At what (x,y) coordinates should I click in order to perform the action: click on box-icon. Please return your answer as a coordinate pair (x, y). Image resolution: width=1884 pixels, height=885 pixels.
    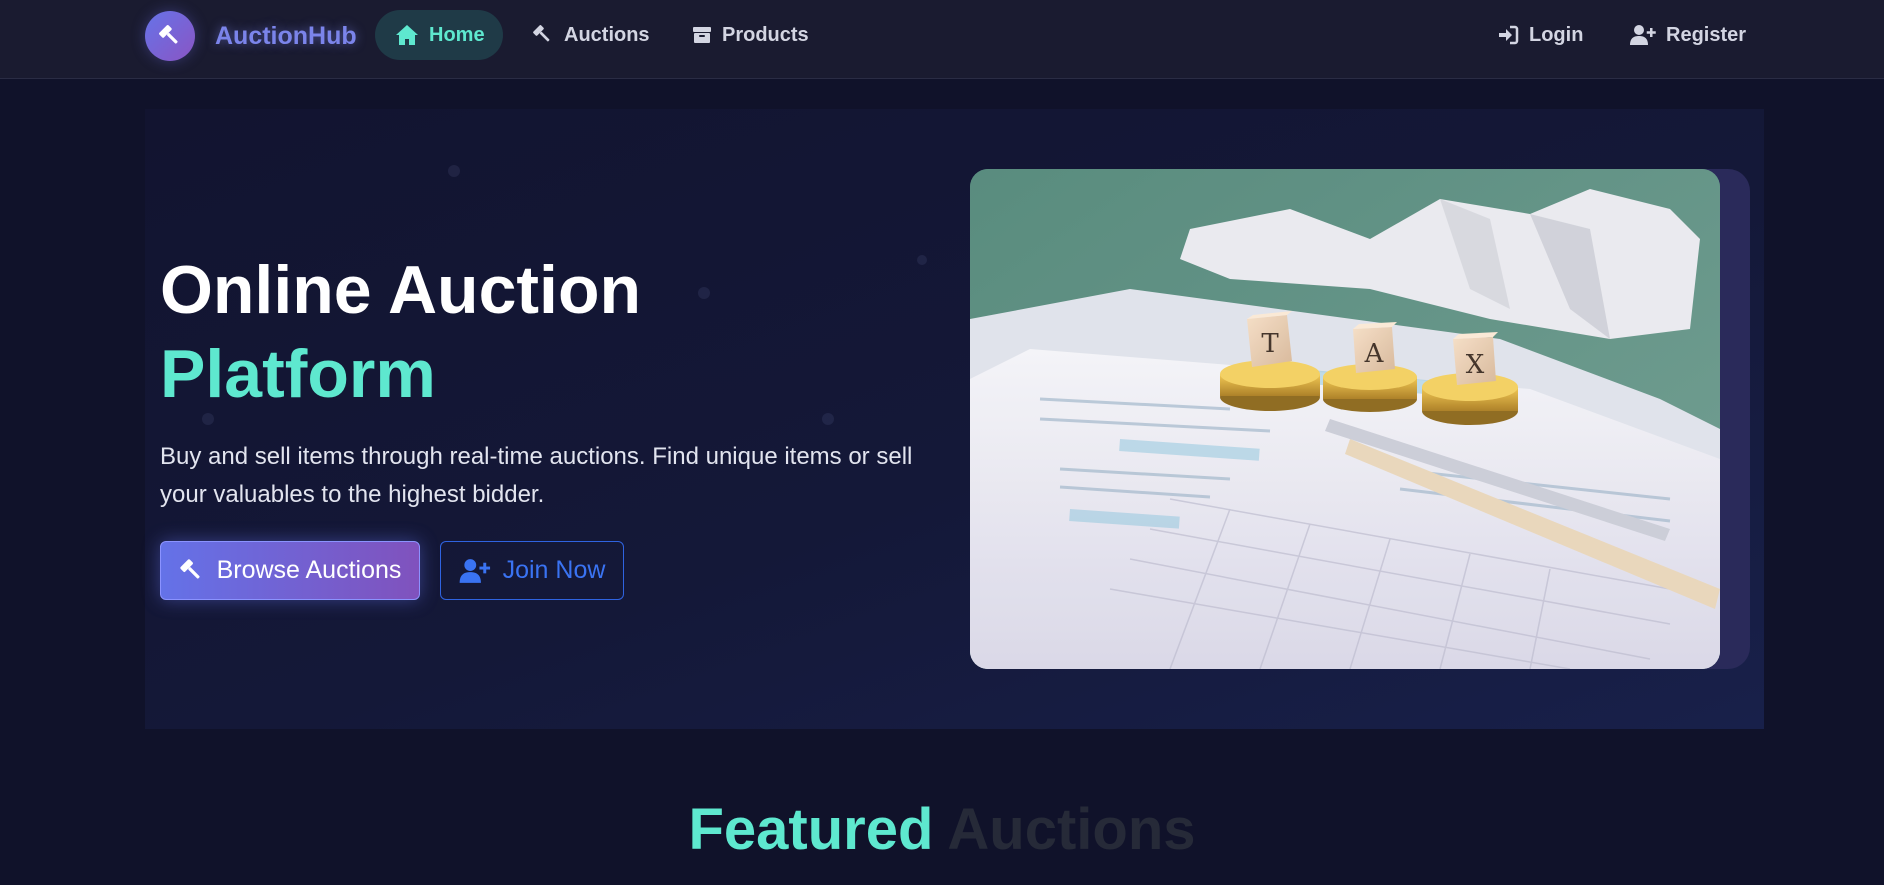
    Looking at the image, I should click on (702, 35).